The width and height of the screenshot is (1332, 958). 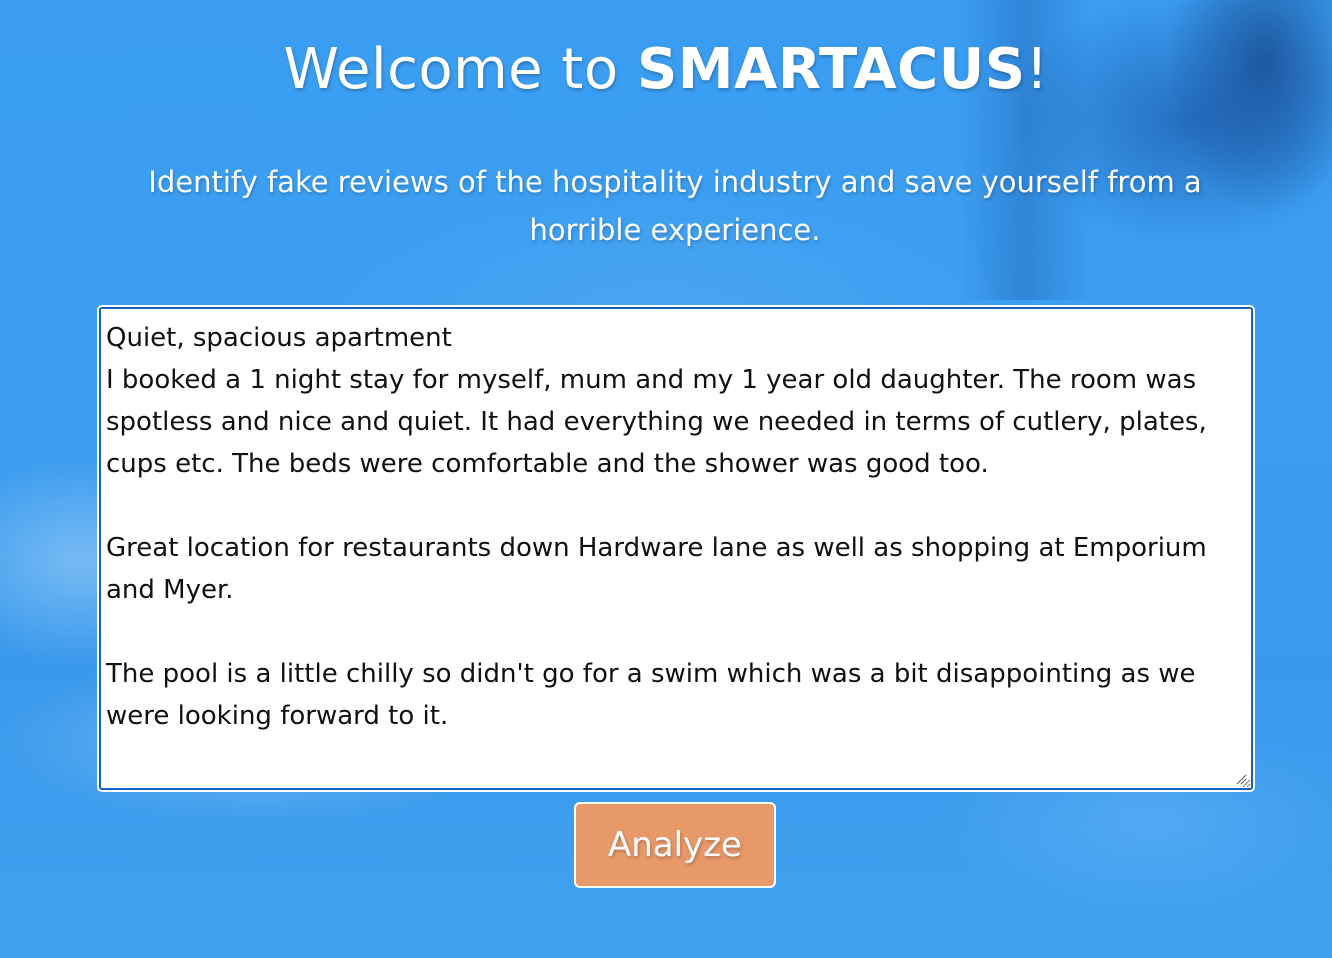 I want to click on brand-name: SMARTACUS, so click(x=831, y=69).